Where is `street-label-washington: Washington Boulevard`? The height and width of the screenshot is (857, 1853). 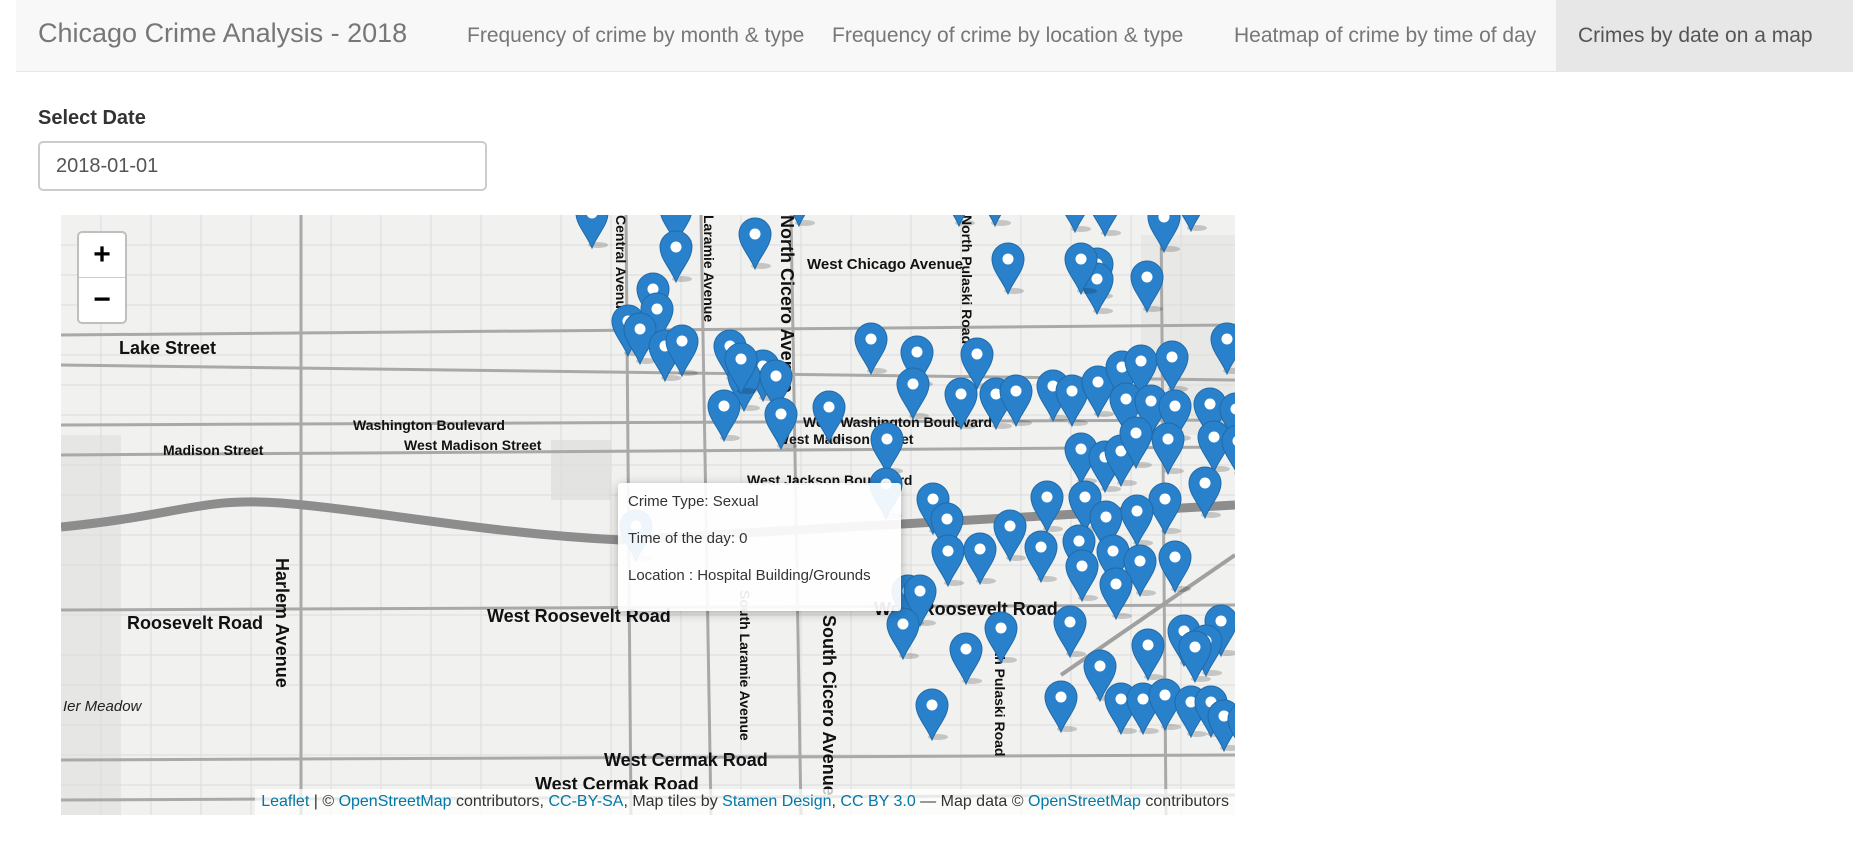 street-label-washington: Washington Boulevard is located at coordinates (429, 425).